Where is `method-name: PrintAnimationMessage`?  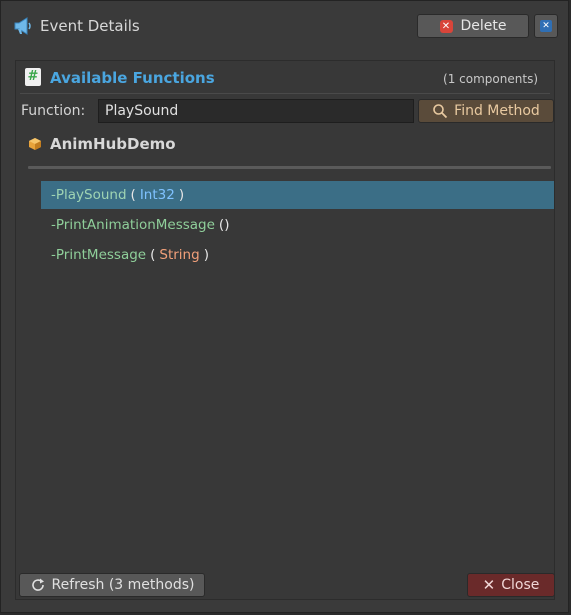
method-name: PrintAnimationMessage is located at coordinates (135, 225).